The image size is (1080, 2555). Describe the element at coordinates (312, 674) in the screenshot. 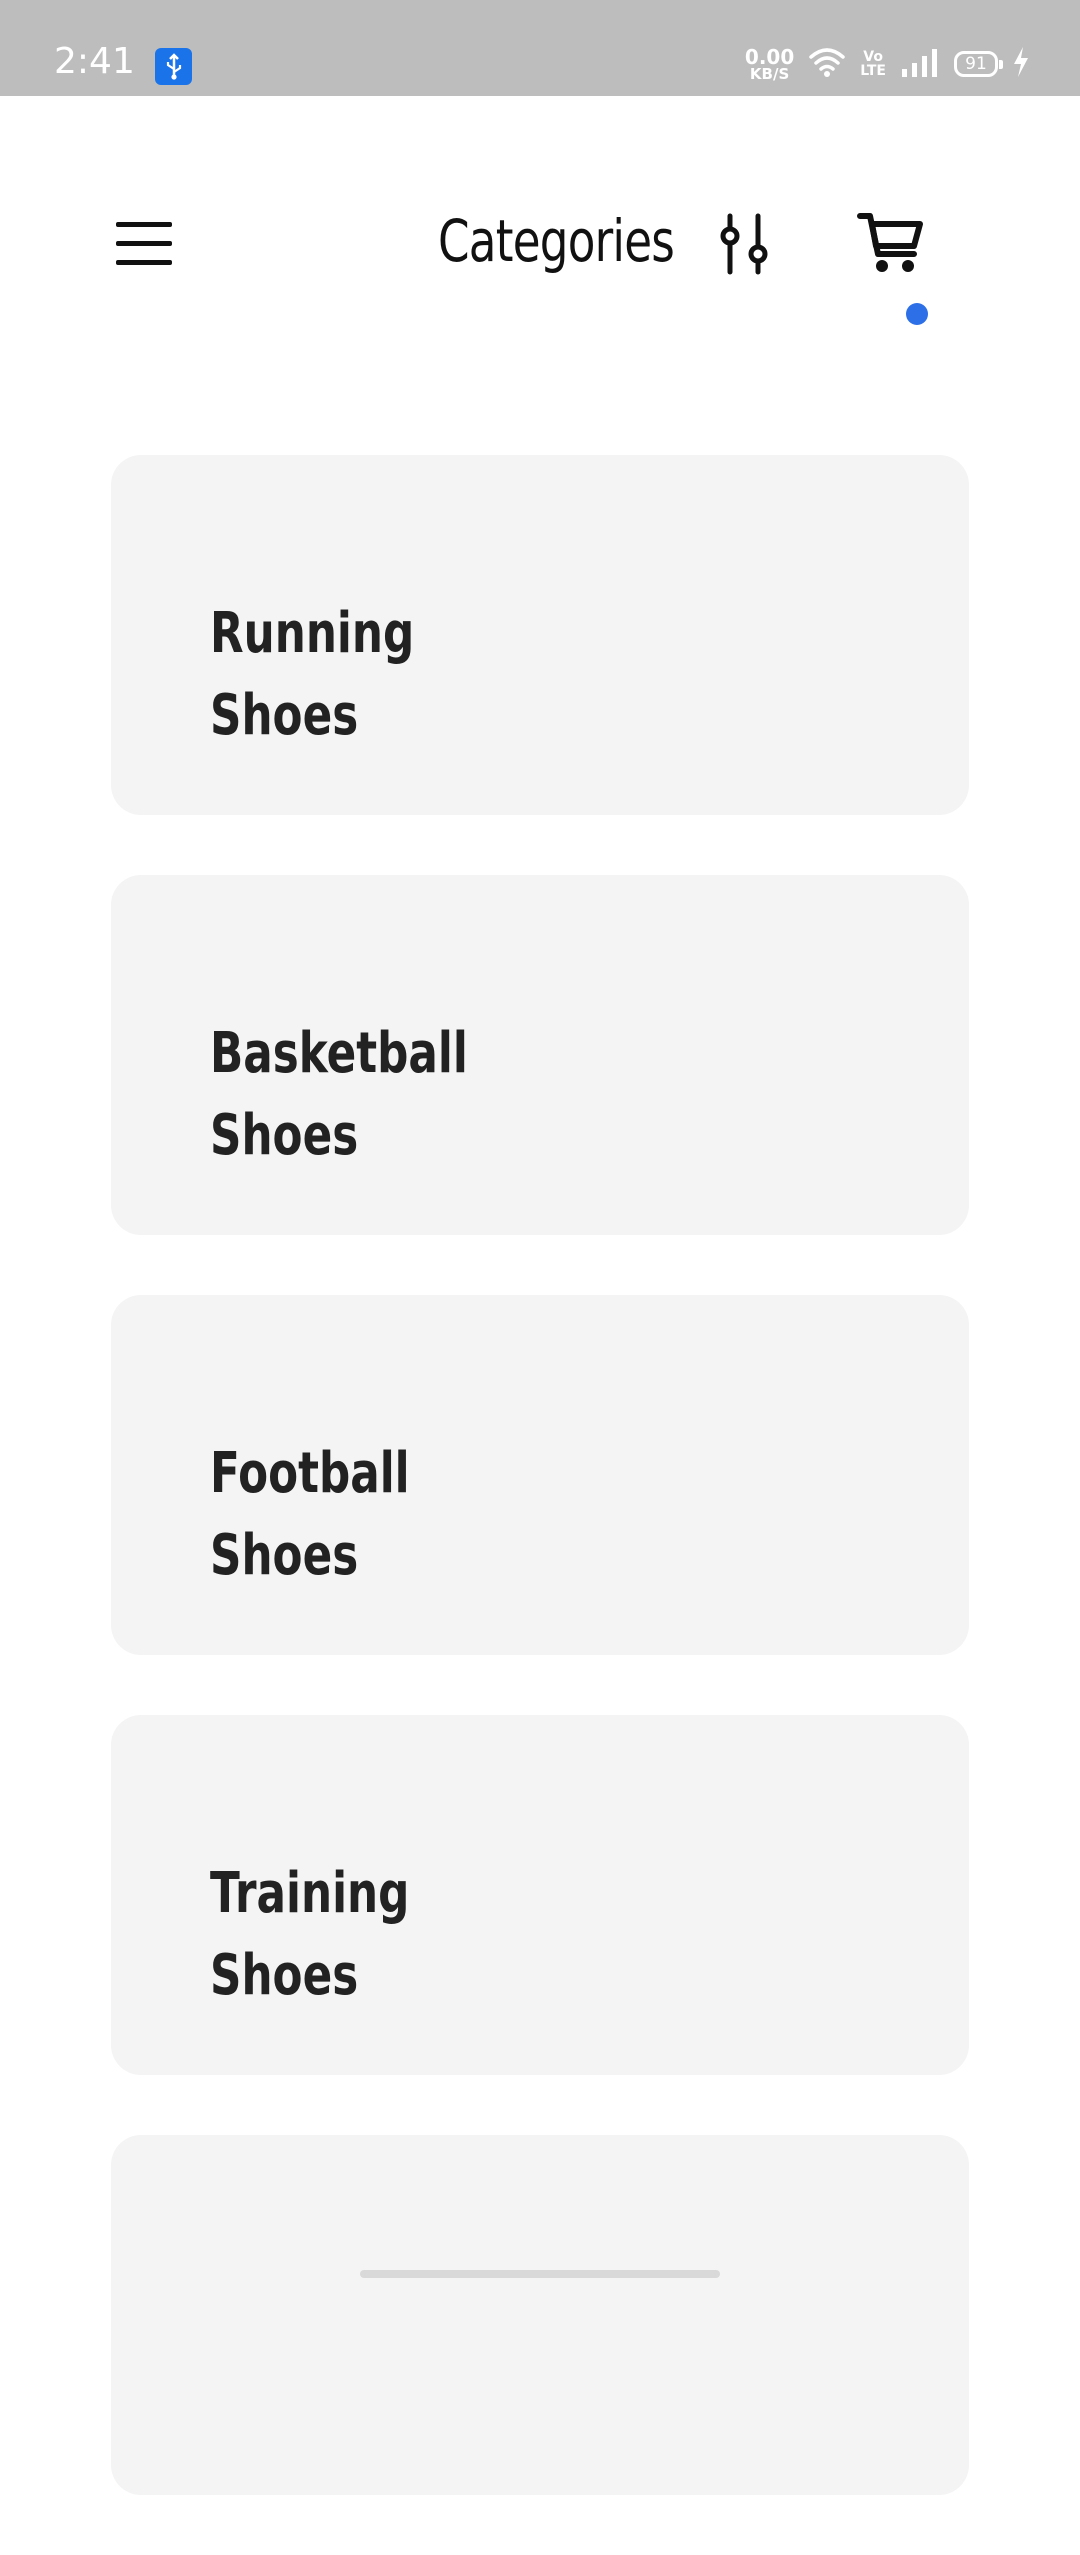

I see `category-label: Running Shoes` at that location.